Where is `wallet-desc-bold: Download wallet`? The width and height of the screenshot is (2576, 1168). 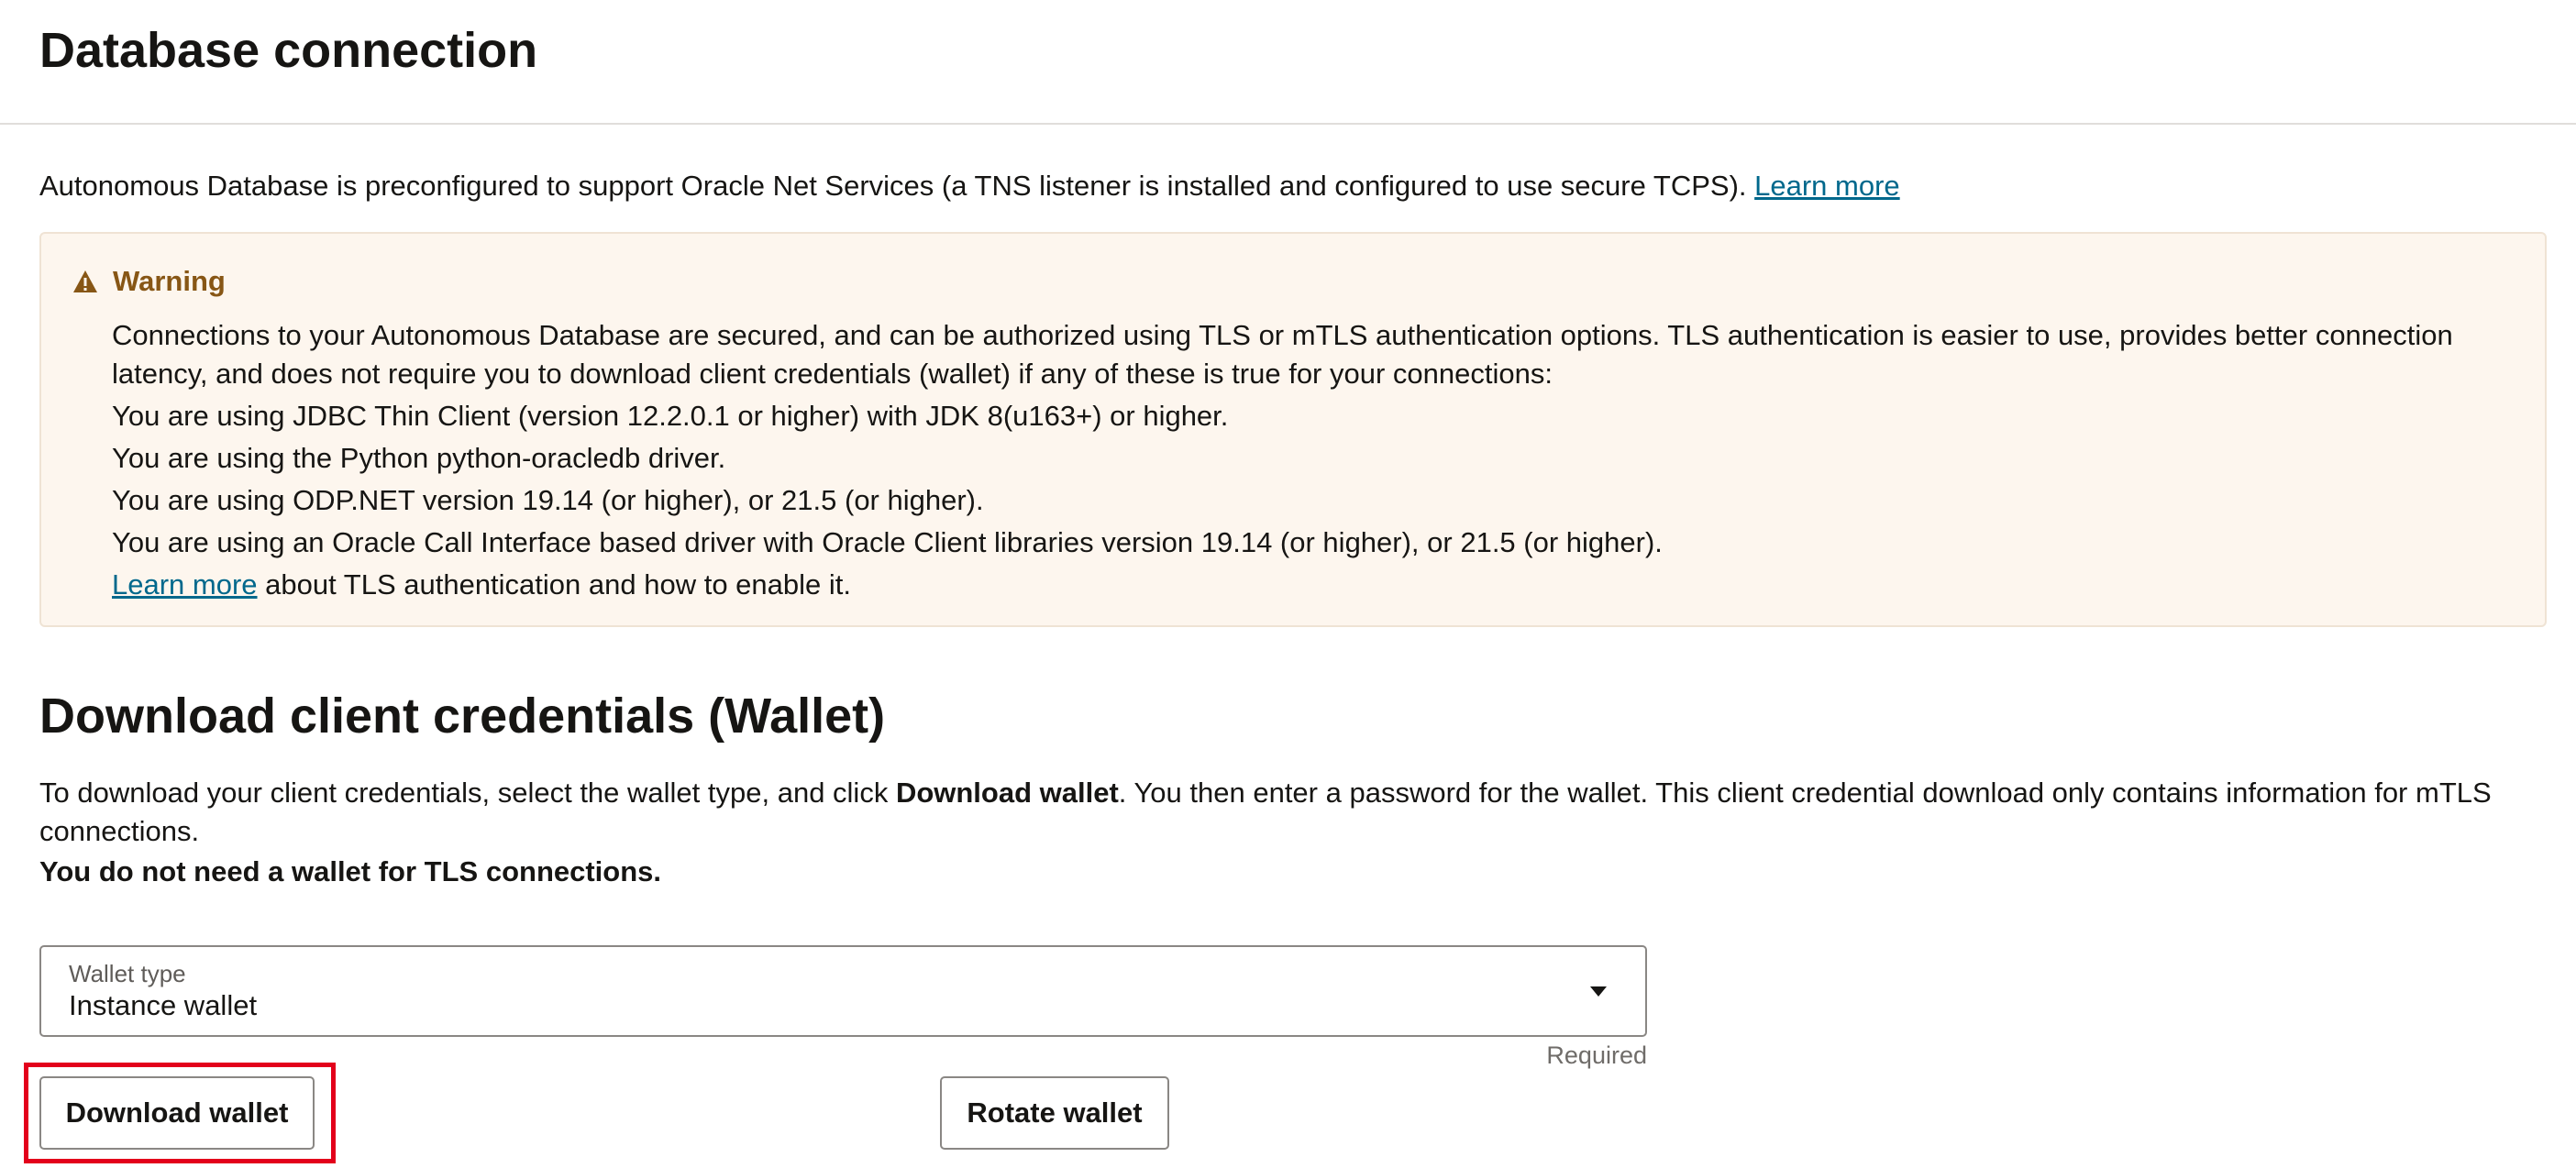
wallet-desc-bold: Download wallet is located at coordinates (1007, 793).